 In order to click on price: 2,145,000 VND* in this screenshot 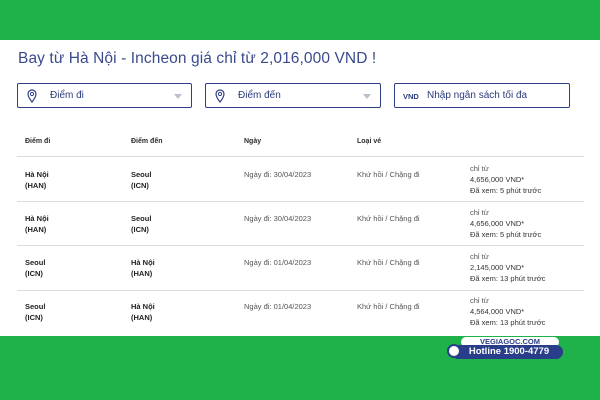, I will do `click(497, 267)`.